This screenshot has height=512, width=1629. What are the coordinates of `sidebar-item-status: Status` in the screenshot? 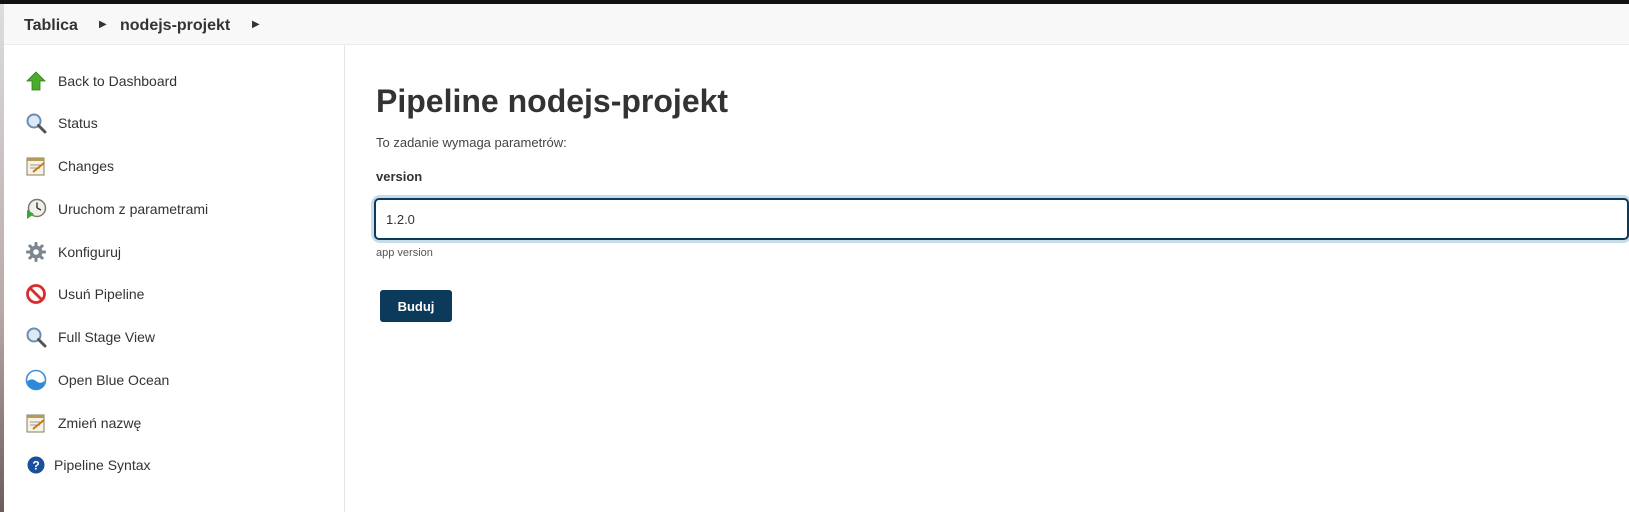 It's located at (174, 123).